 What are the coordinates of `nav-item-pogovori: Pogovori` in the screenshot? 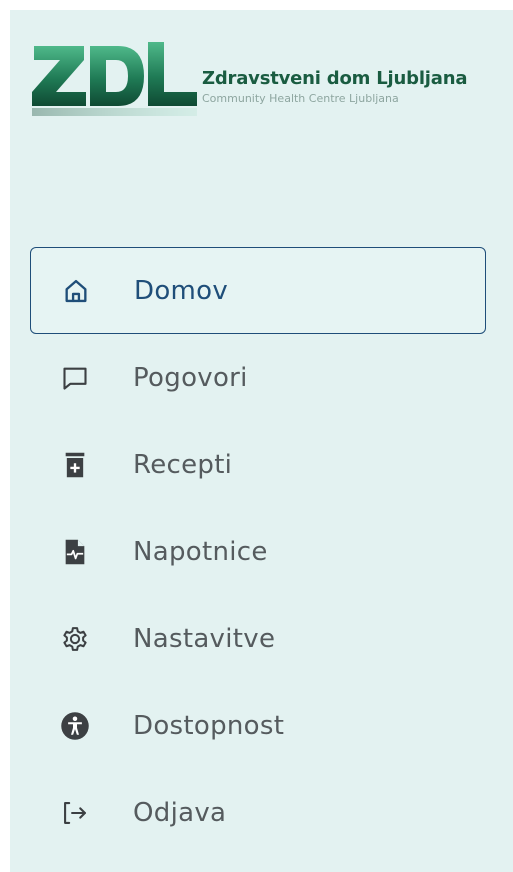 It's located at (258, 377).